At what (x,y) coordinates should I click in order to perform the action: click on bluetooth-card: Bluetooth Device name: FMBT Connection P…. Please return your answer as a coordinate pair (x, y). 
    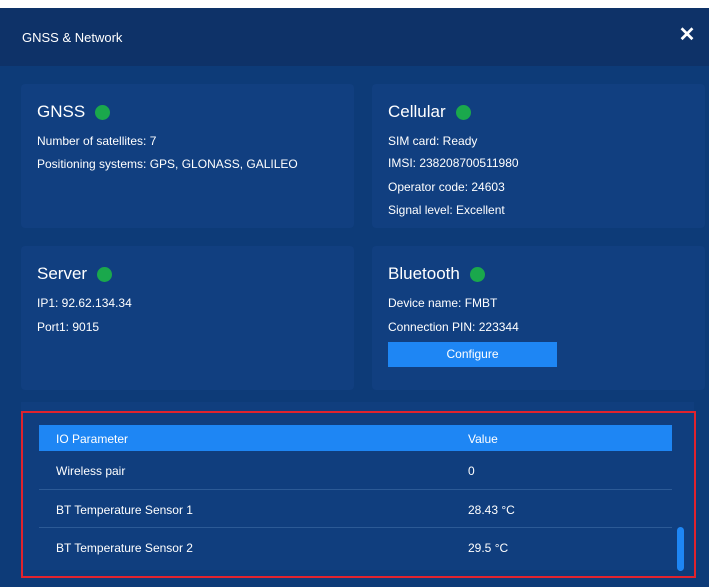
    Looking at the image, I should click on (538, 318).